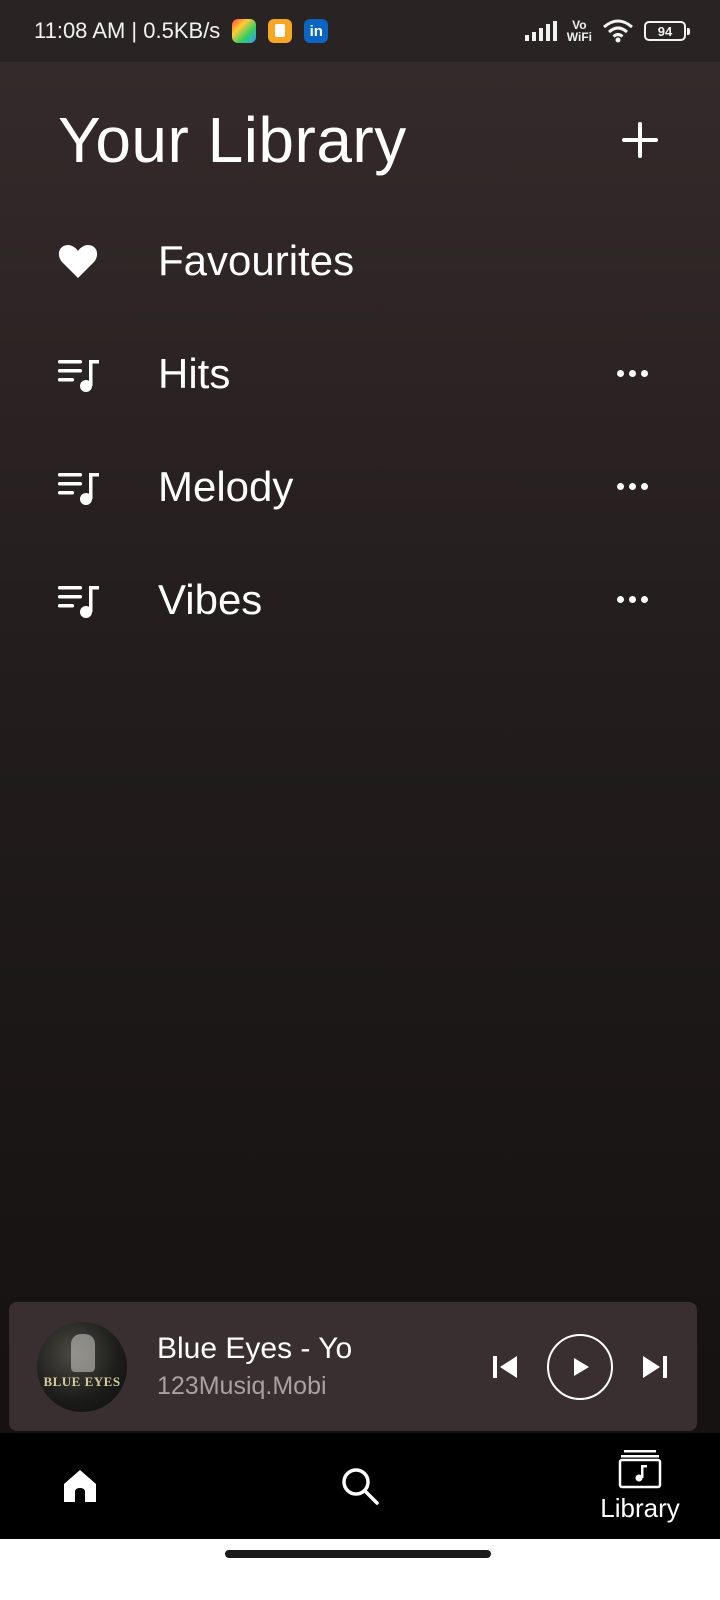 This screenshot has width=720, height=1600. I want to click on album-art-text: BLUE EYES, so click(82, 1381).